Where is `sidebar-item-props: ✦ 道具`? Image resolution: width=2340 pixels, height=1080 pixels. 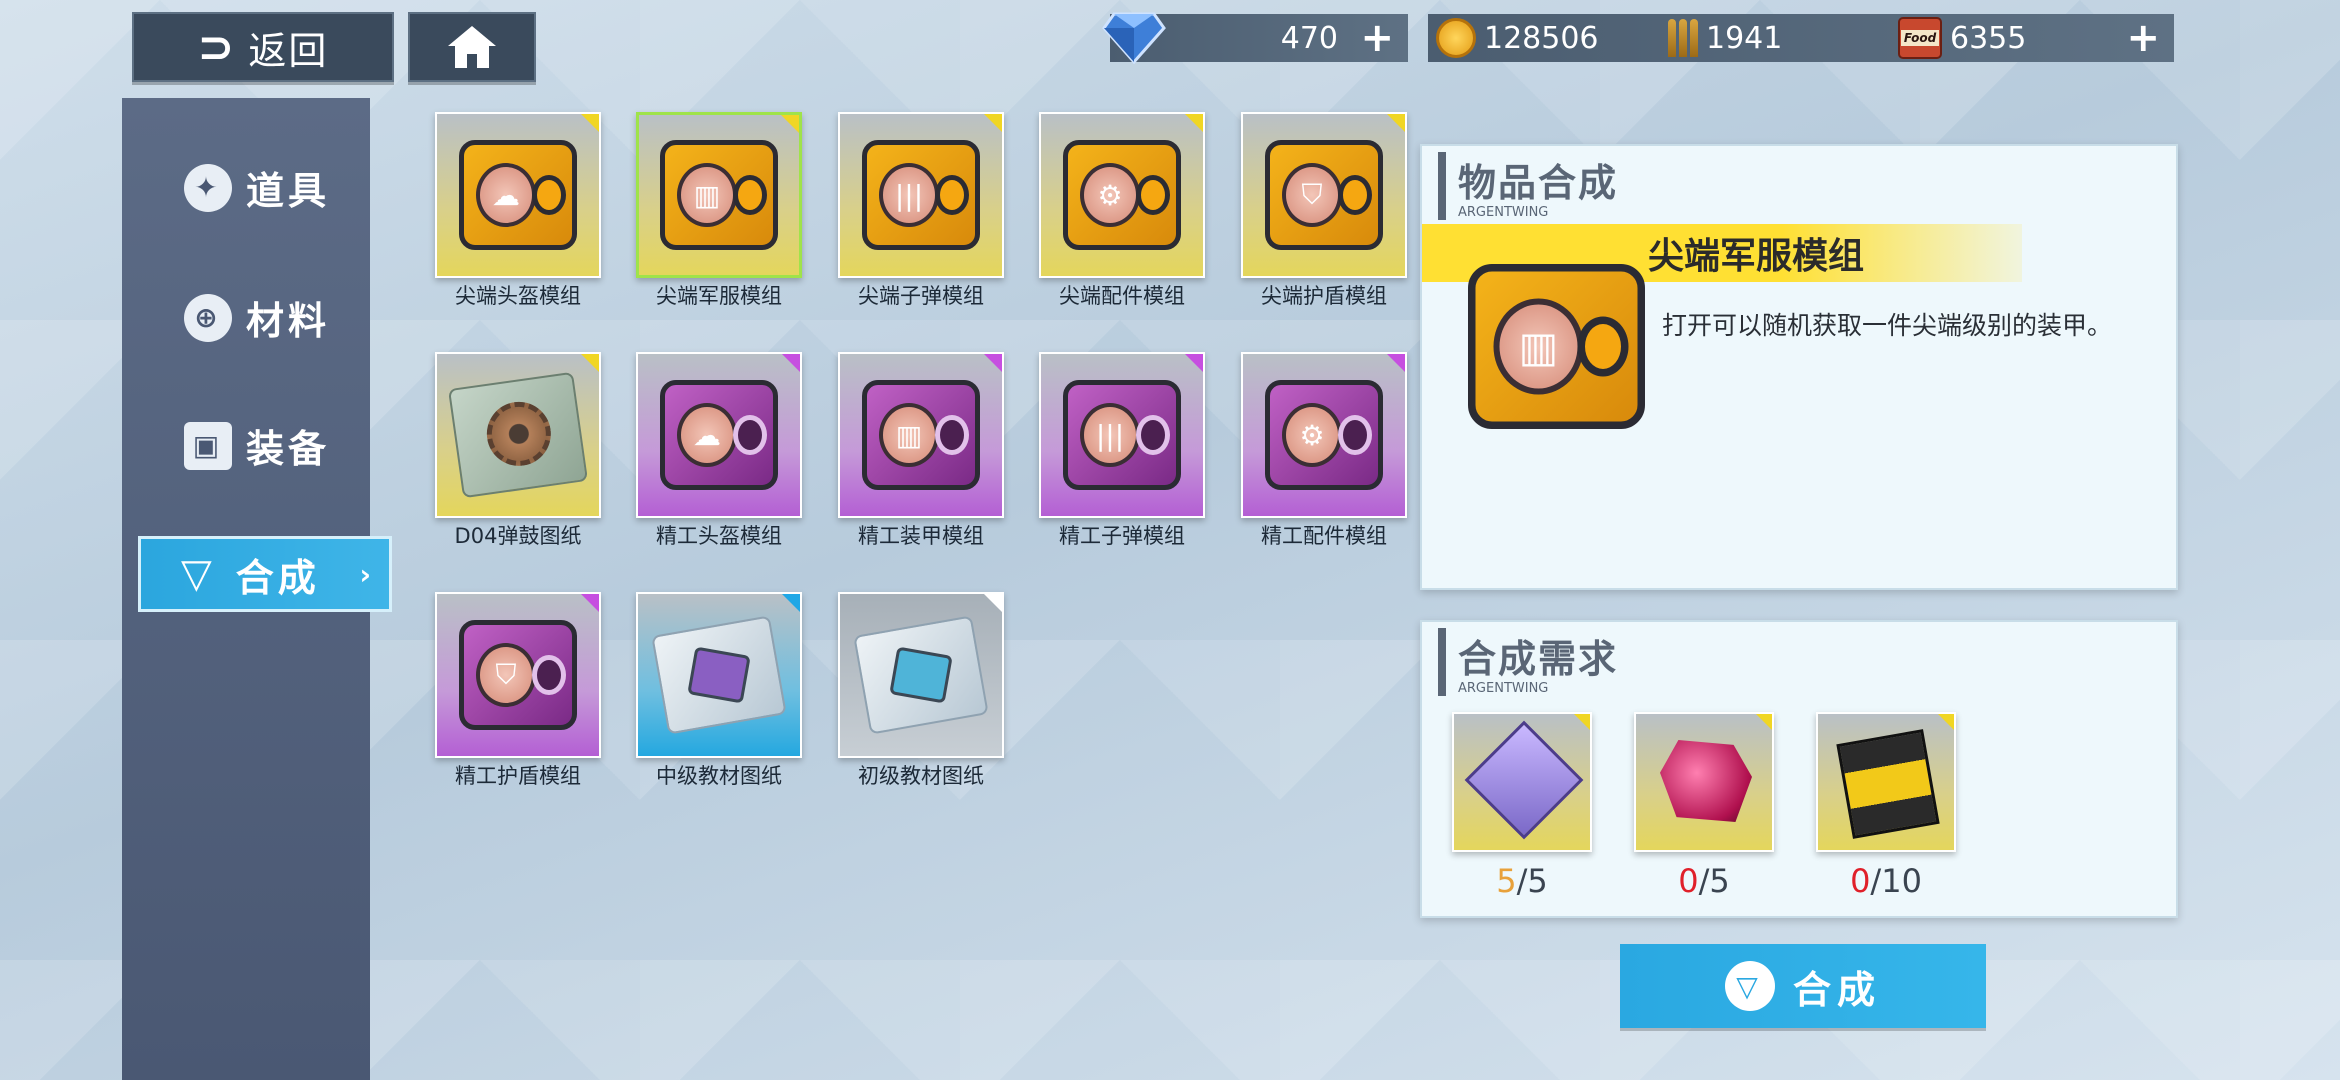 sidebar-item-props: ✦ 道具 is located at coordinates (257, 187).